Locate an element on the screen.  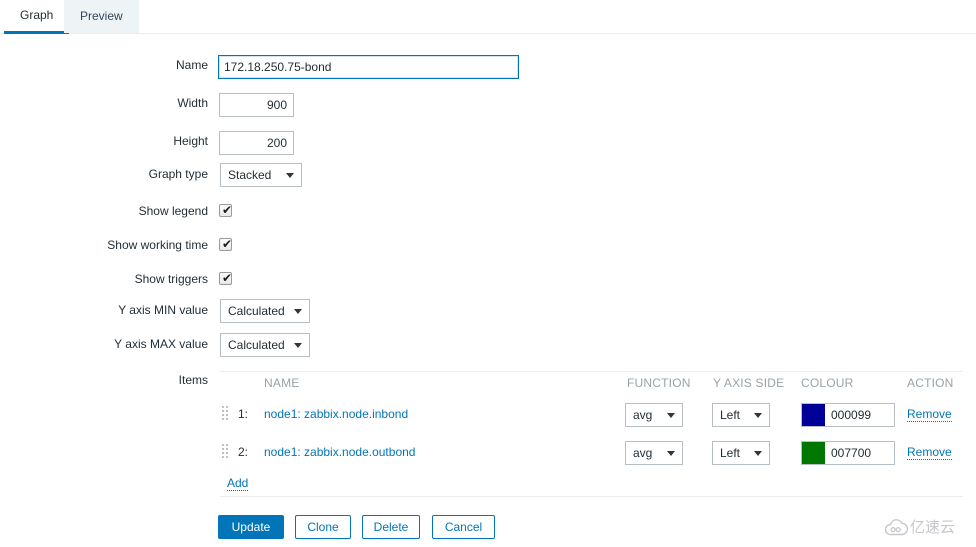
y-axis-max-label: Y axis MAX value is located at coordinates (161, 344).